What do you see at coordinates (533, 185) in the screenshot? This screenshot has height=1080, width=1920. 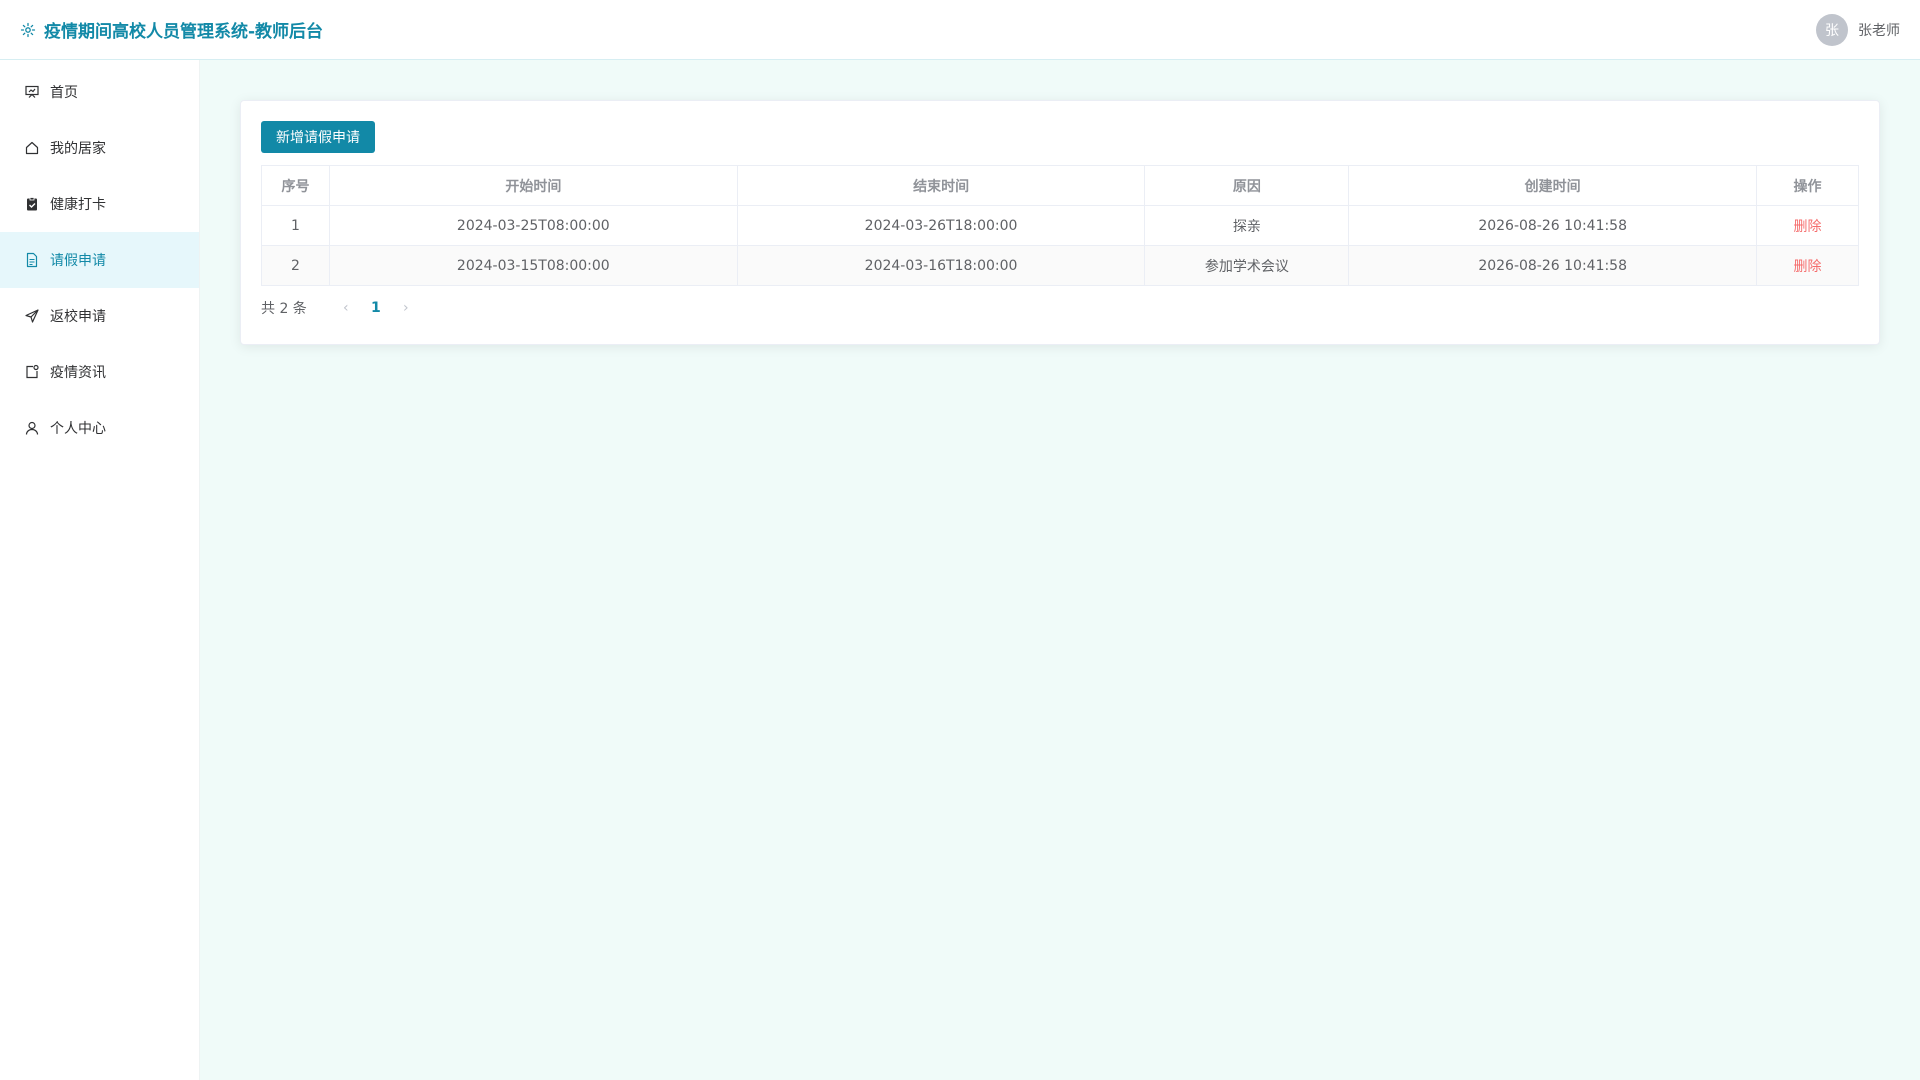 I see `column-header-start-time: 开始时间` at bounding box center [533, 185].